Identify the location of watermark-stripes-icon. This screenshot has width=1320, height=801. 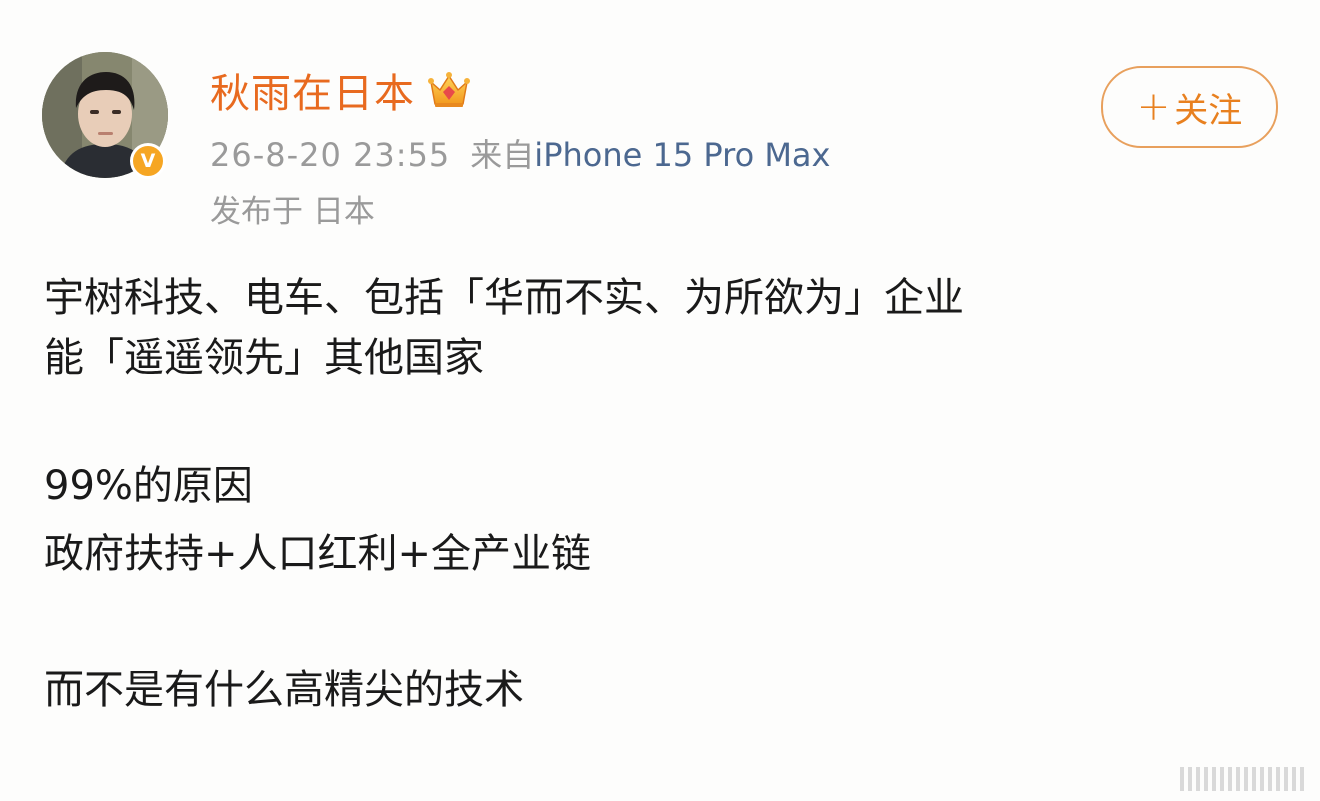
(1242, 779).